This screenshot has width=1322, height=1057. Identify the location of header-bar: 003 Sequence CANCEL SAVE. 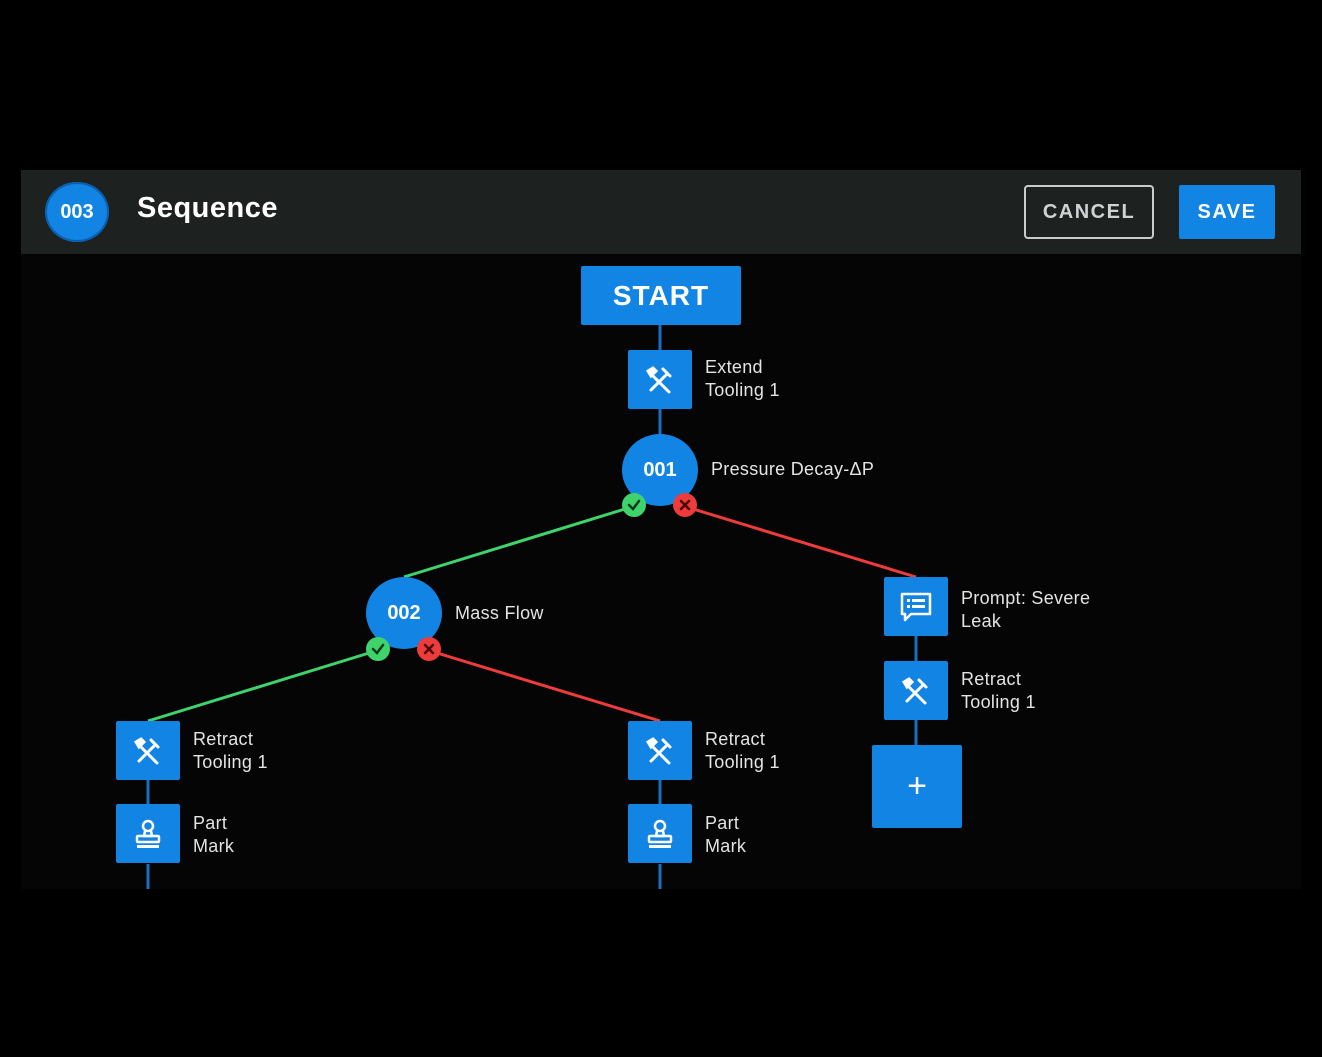
(661, 212).